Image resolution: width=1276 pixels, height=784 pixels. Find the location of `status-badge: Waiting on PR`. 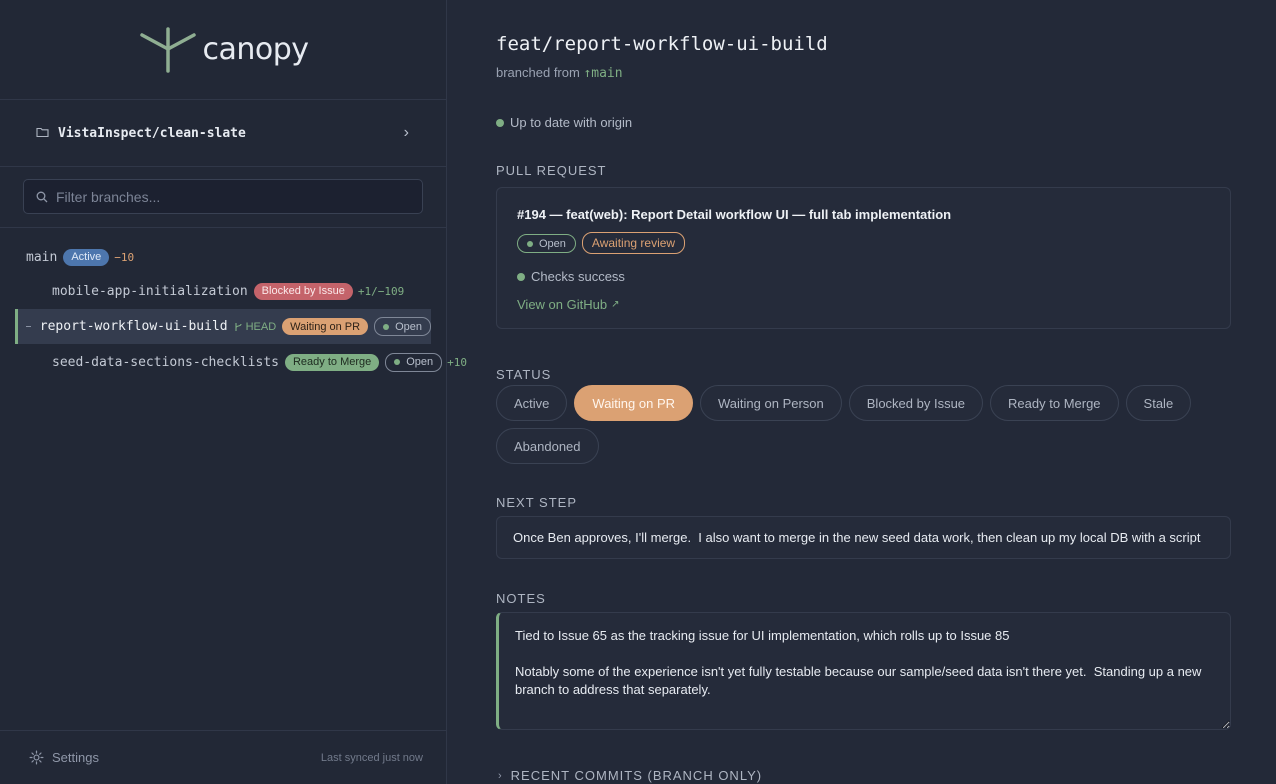

status-badge: Waiting on PR is located at coordinates (325, 326).